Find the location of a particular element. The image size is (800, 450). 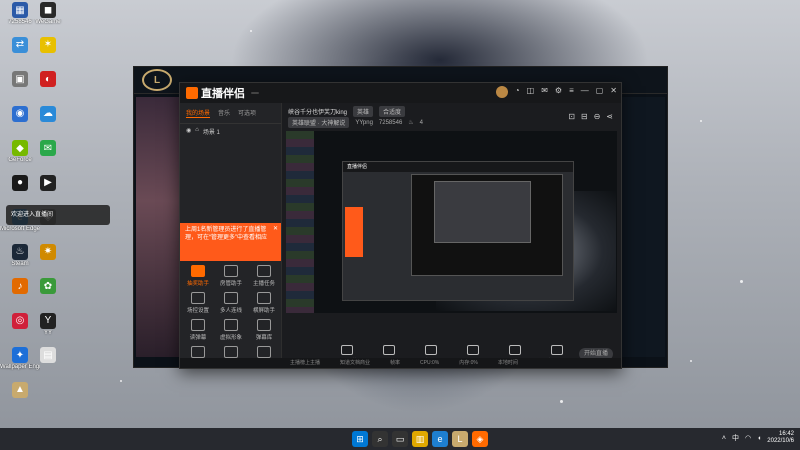

tool-button: 虚拟形象 is located at coordinates (231, 330).